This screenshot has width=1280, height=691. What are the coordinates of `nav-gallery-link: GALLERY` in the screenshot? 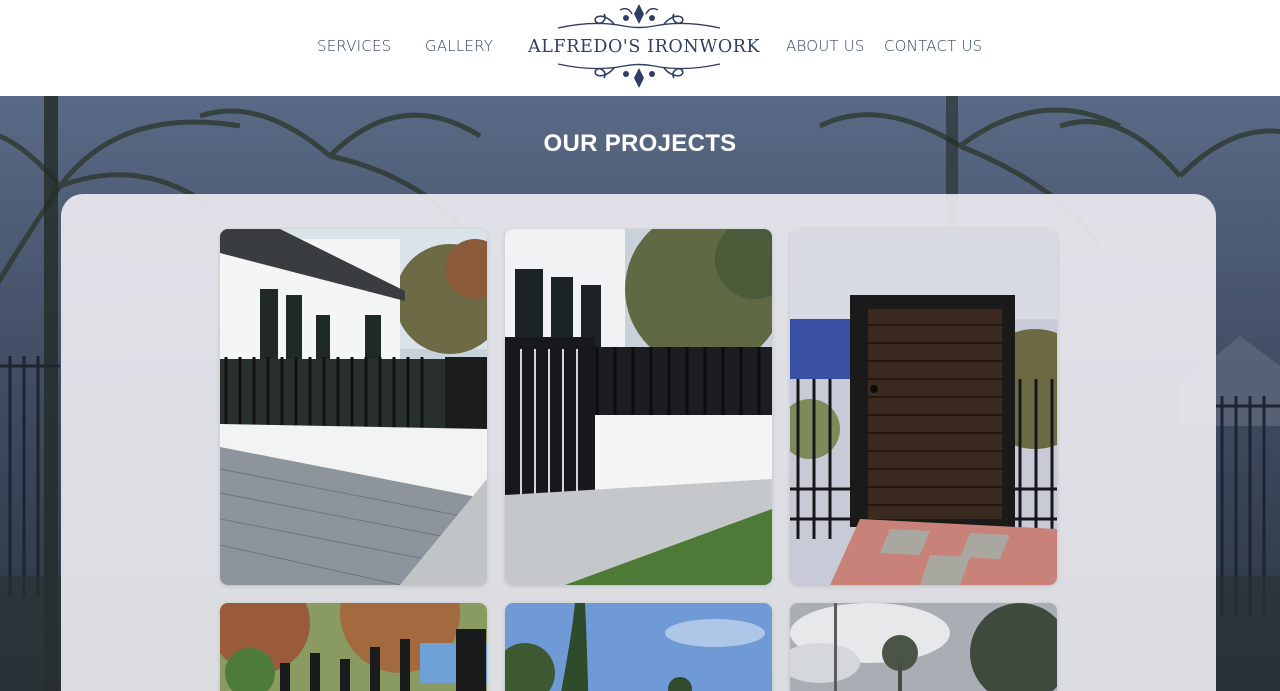 It's located at (459, 46).